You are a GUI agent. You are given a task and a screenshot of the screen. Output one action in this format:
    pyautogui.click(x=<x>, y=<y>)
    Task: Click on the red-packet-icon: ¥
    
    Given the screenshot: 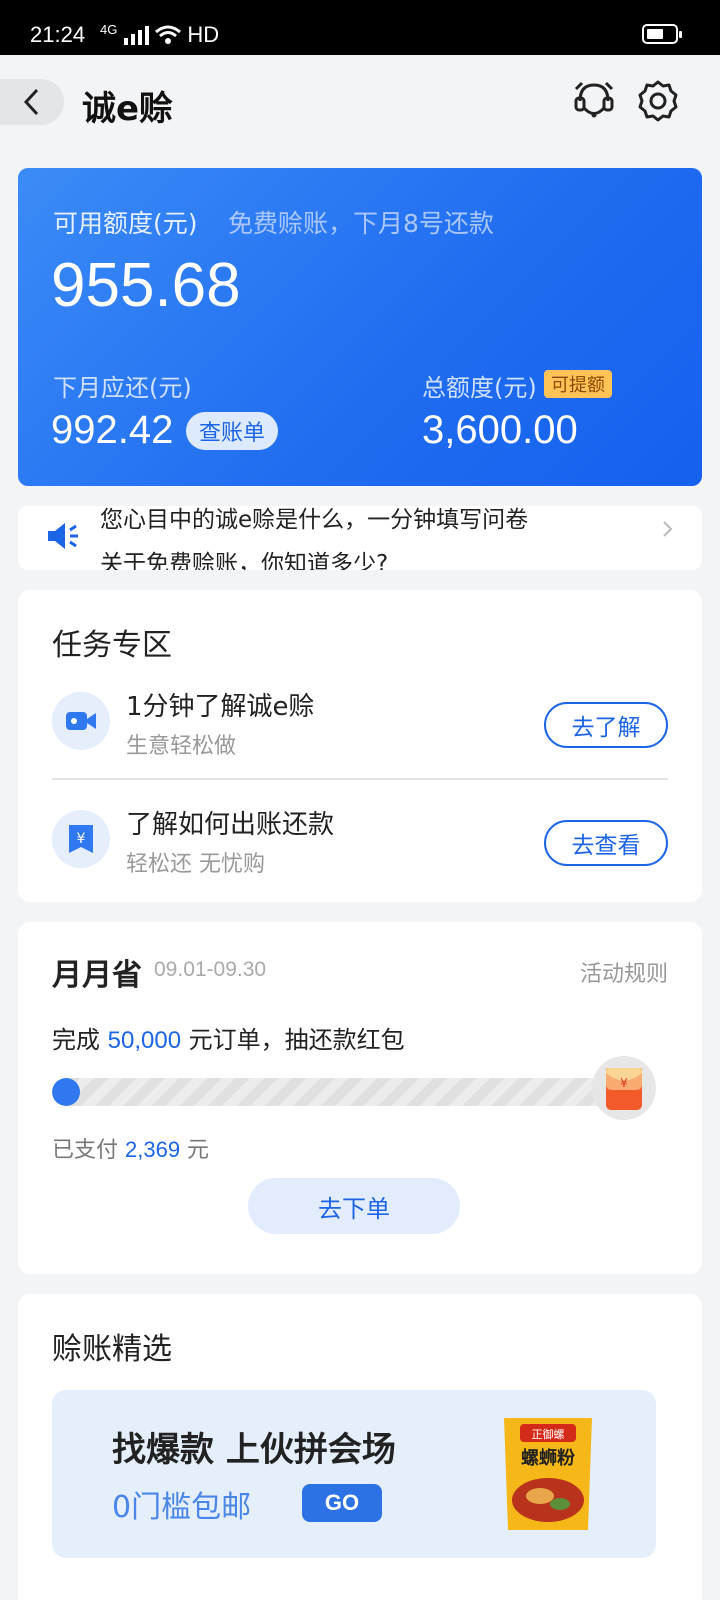 What is the action you would take?
    pyautogui.click(x=624, y=1088)
    